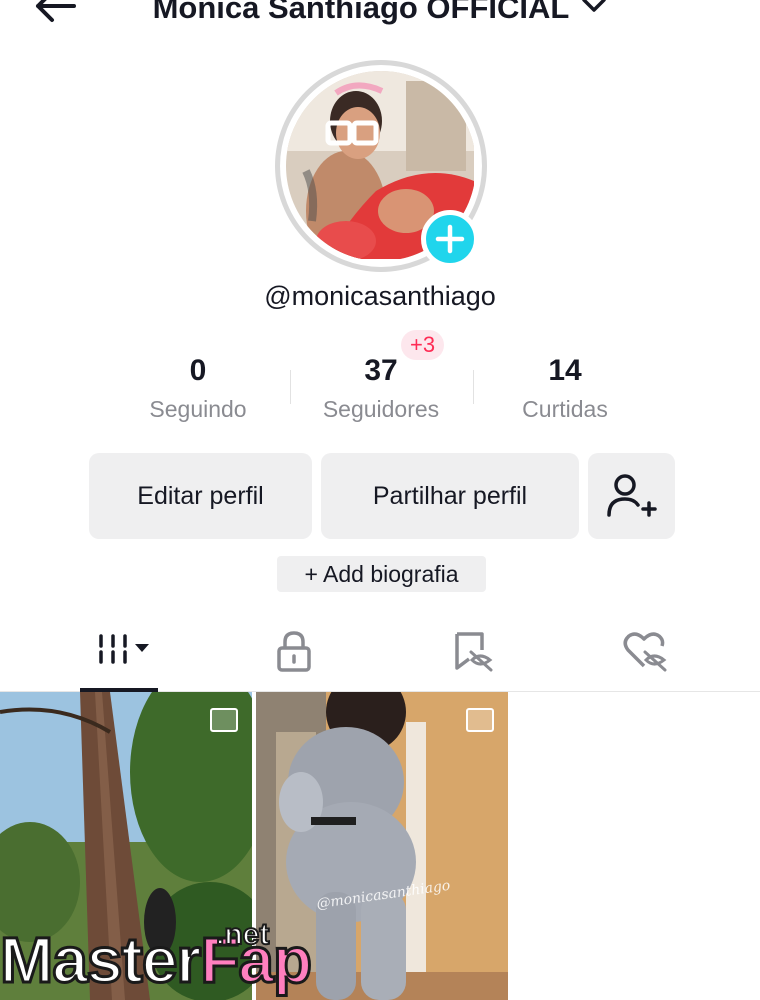 This screenshot has height=1000, width=760. Describe the element at coordinates (380, 296) in the screenshot. I see `username-handle: @monicasanthiago` at that location.